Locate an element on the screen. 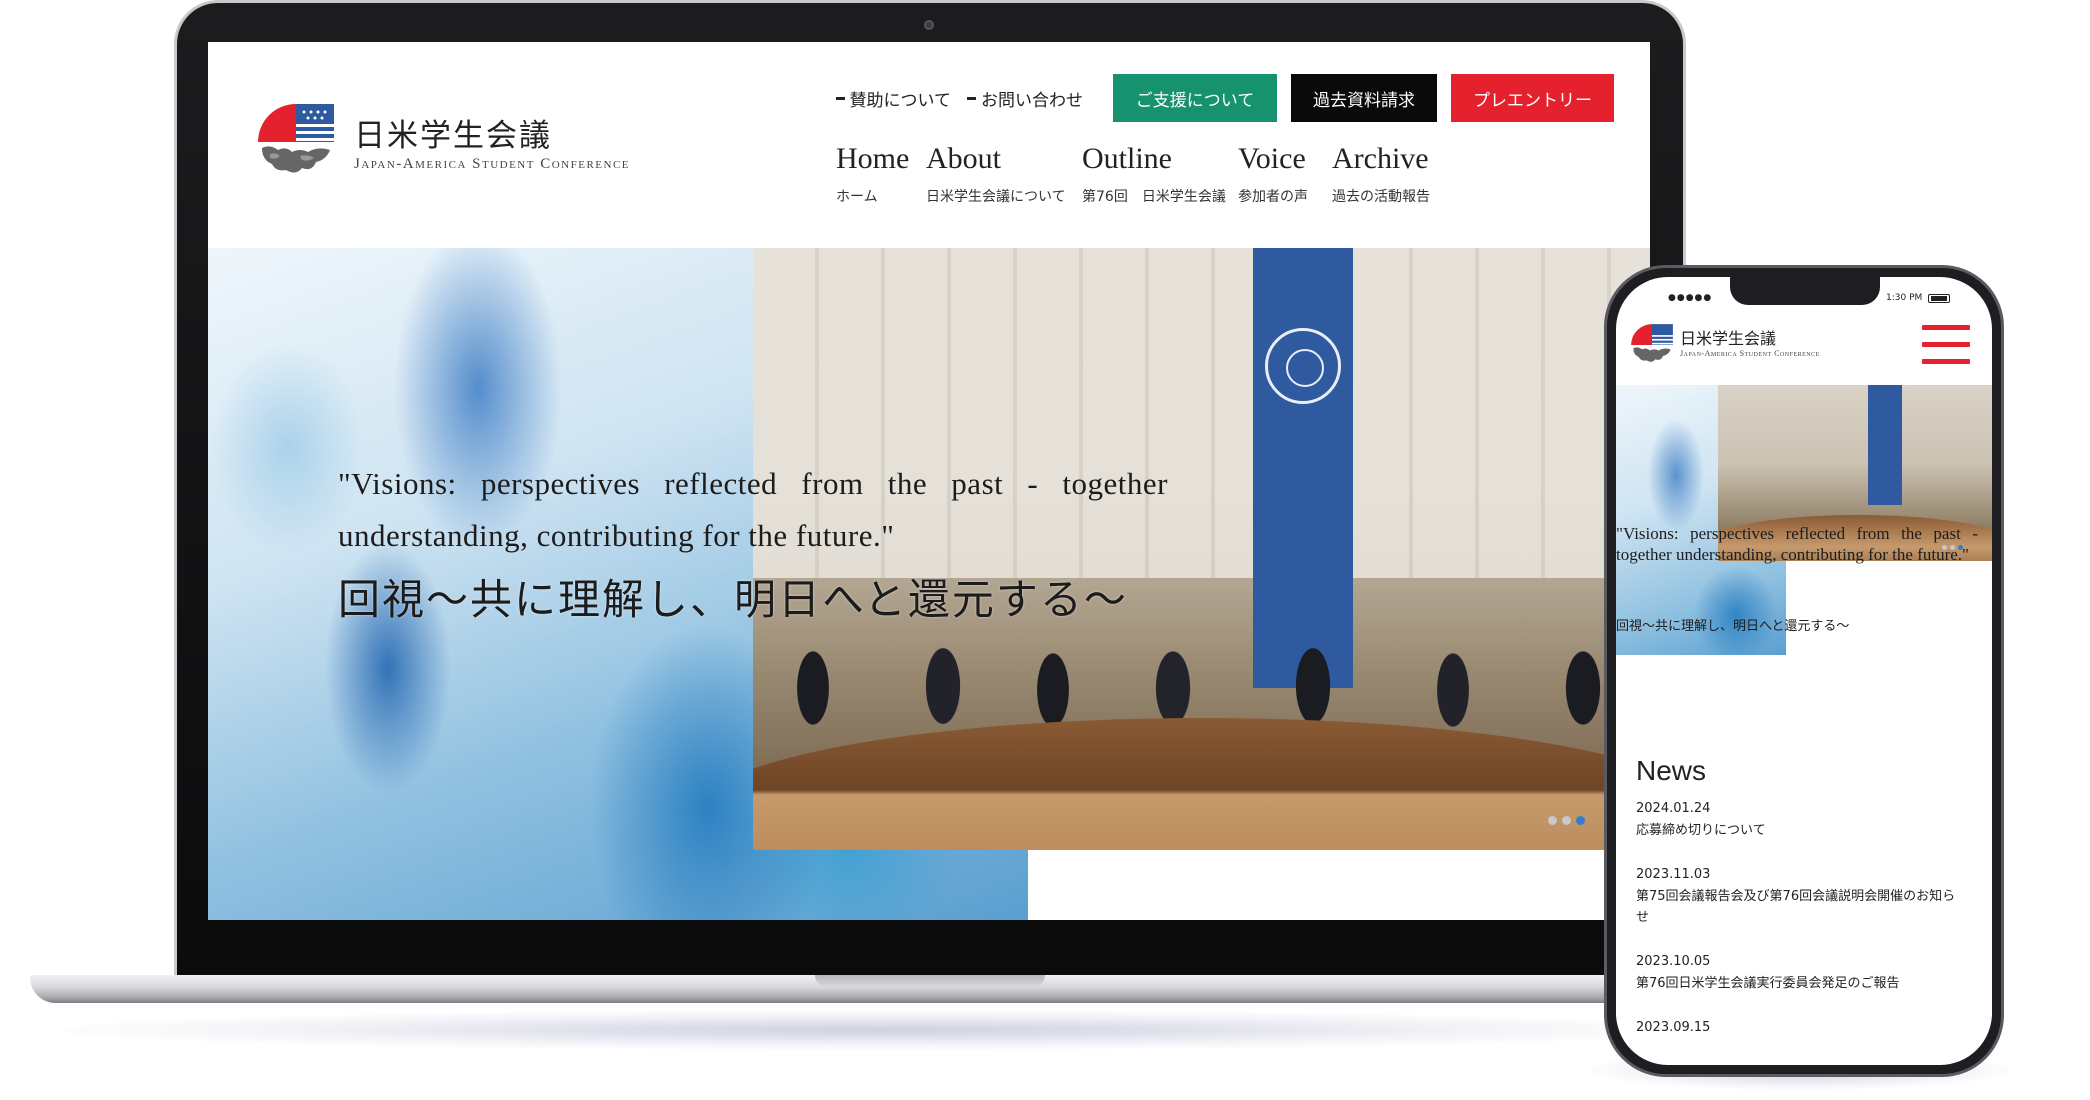 This screenshot has width=2090, height=1100. mobile-header: 日米学生会議 Japan-America Student Conference is located at coordinates (1804, 349).